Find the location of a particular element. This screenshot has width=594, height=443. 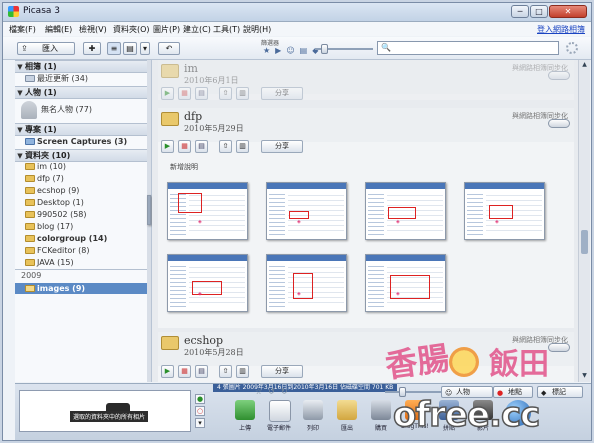

sidebar-folder-item: 990502 (58) is located at coordinates (83, 214).